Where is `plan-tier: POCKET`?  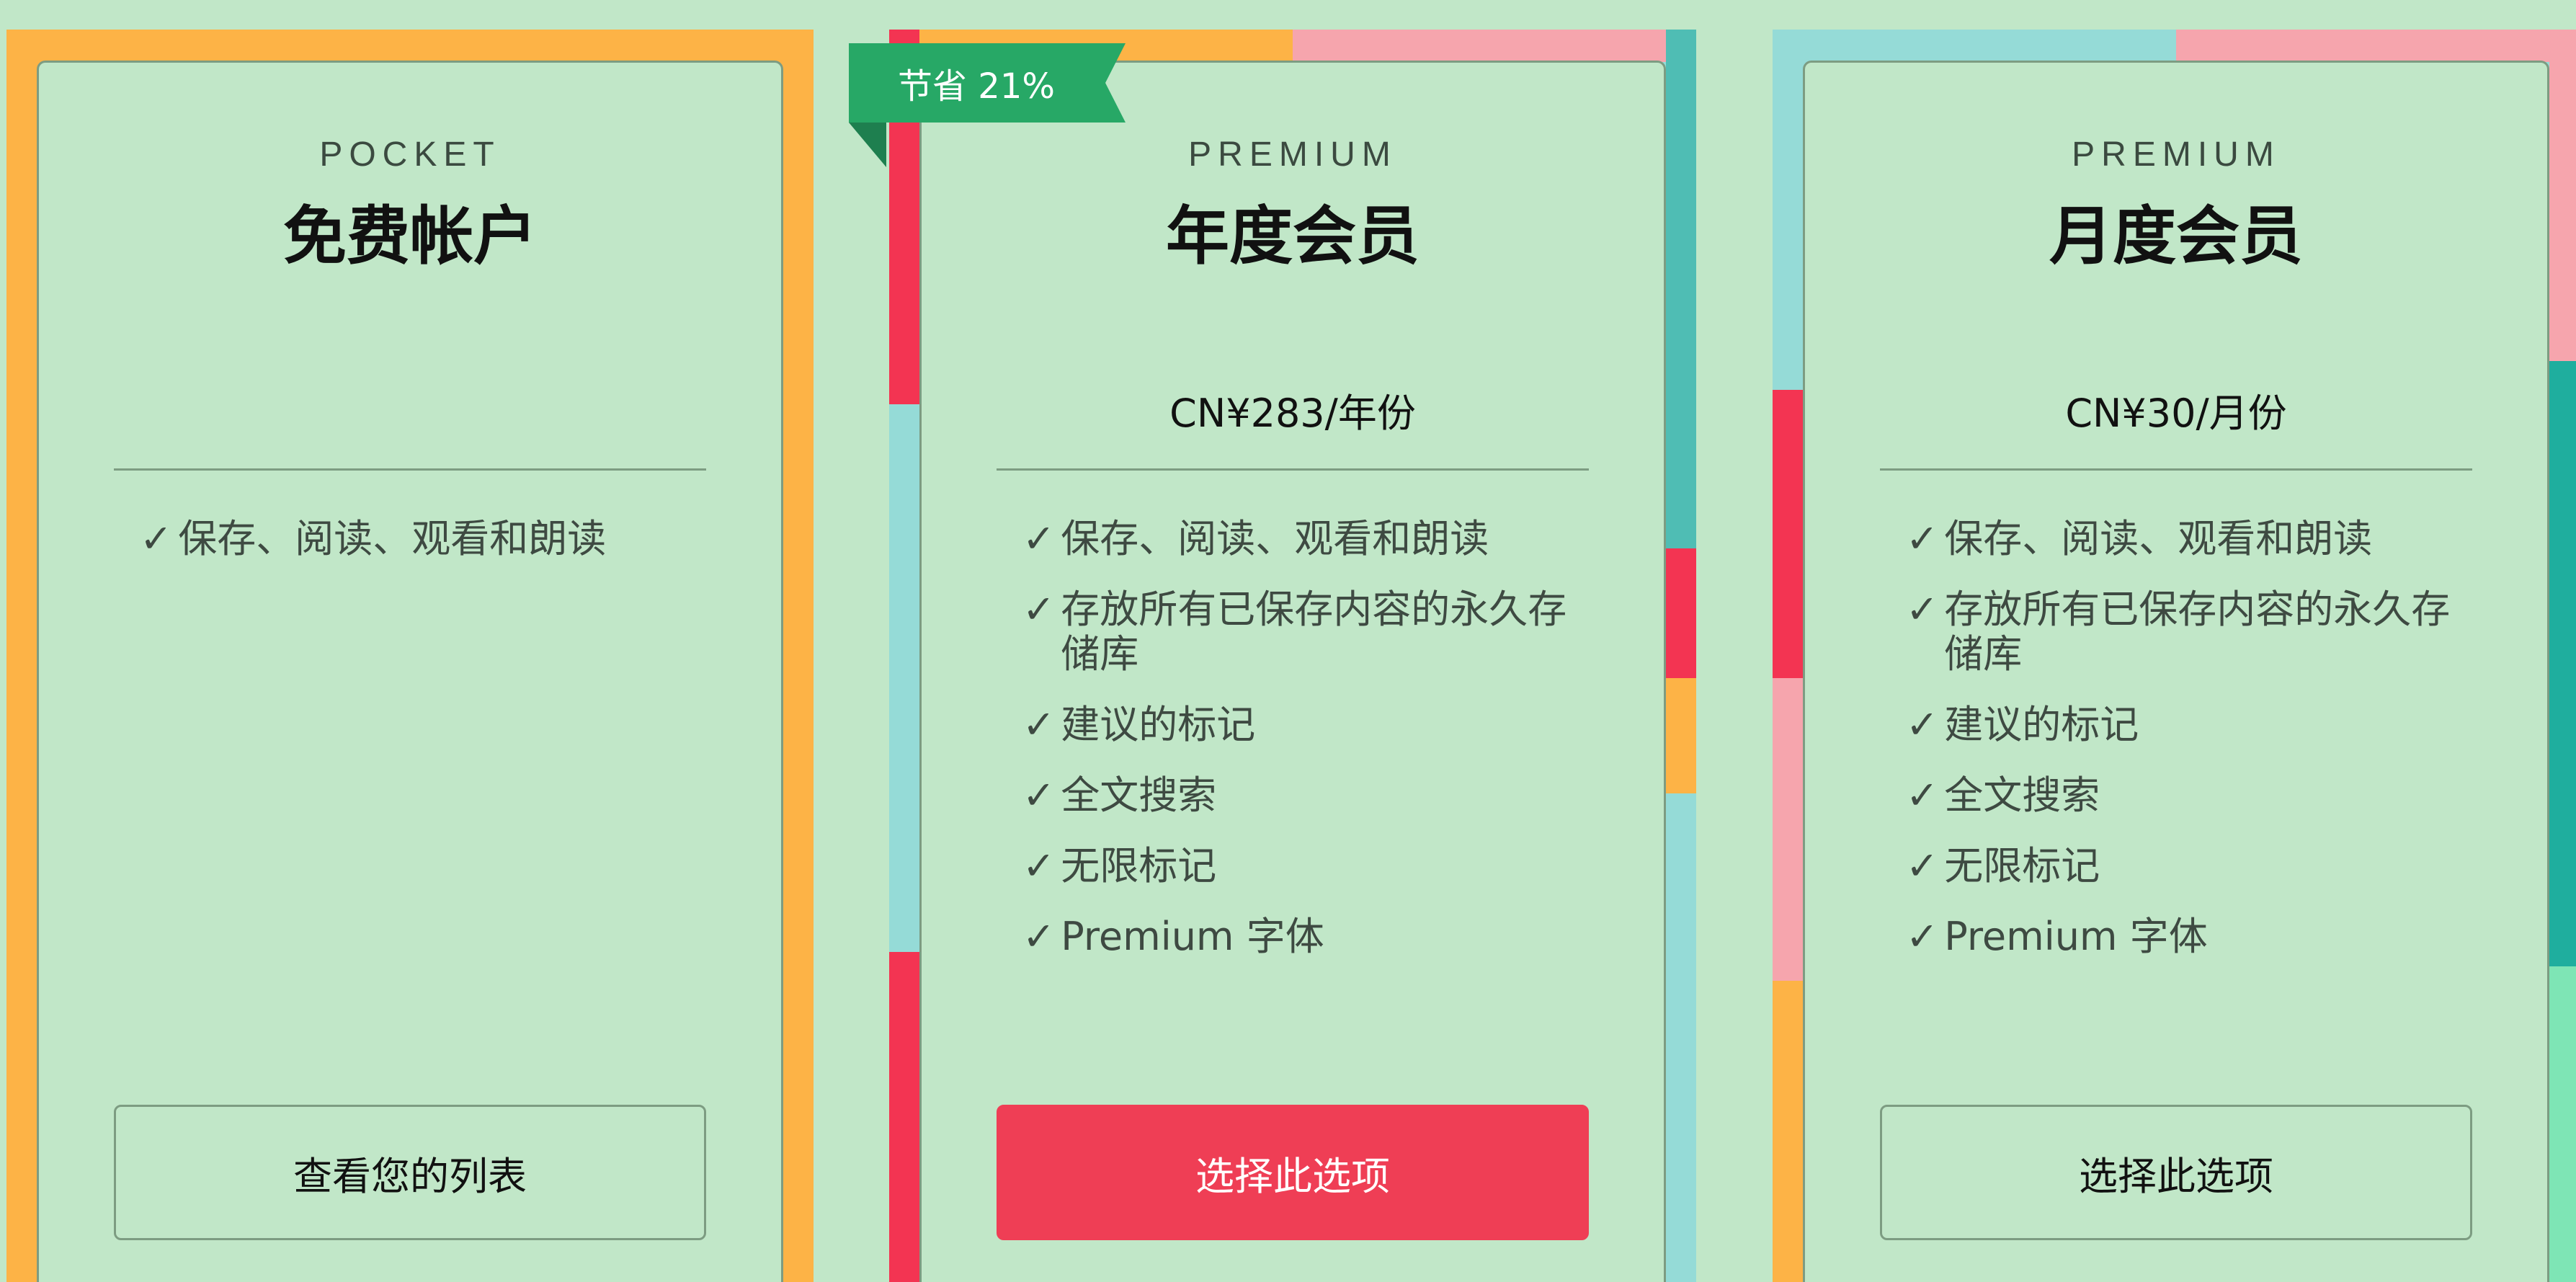
plan-tier: POCKET is located at coordinates (410, 154).